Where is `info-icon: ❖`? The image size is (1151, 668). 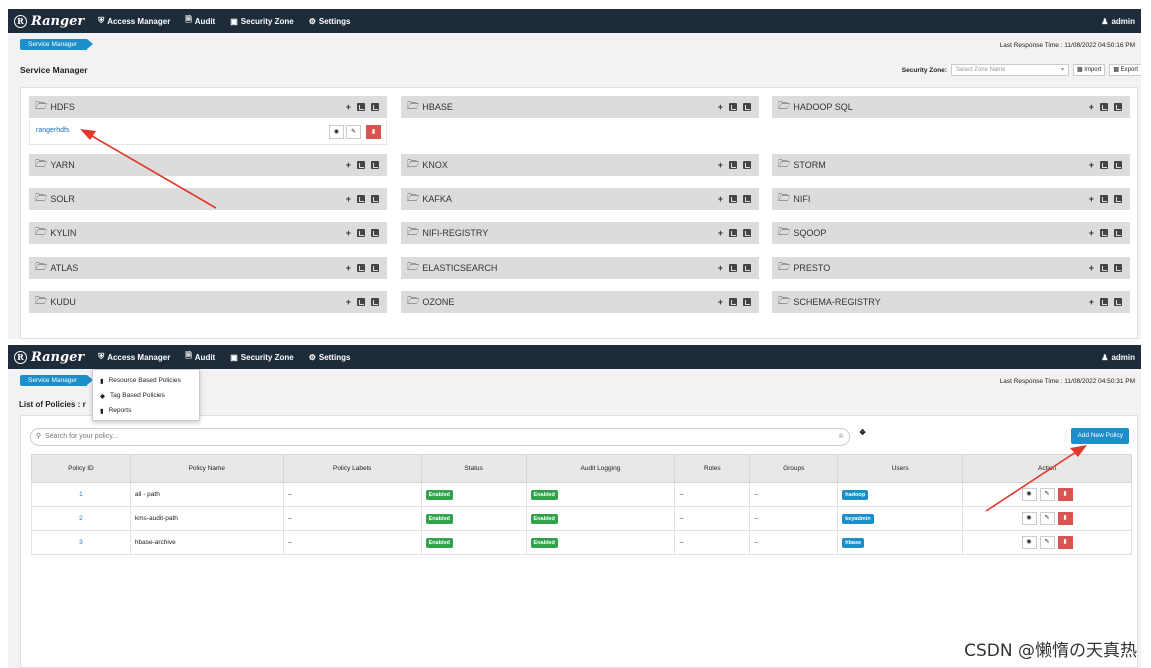
info-icon: ❖ is located at coordinates (862, 432).